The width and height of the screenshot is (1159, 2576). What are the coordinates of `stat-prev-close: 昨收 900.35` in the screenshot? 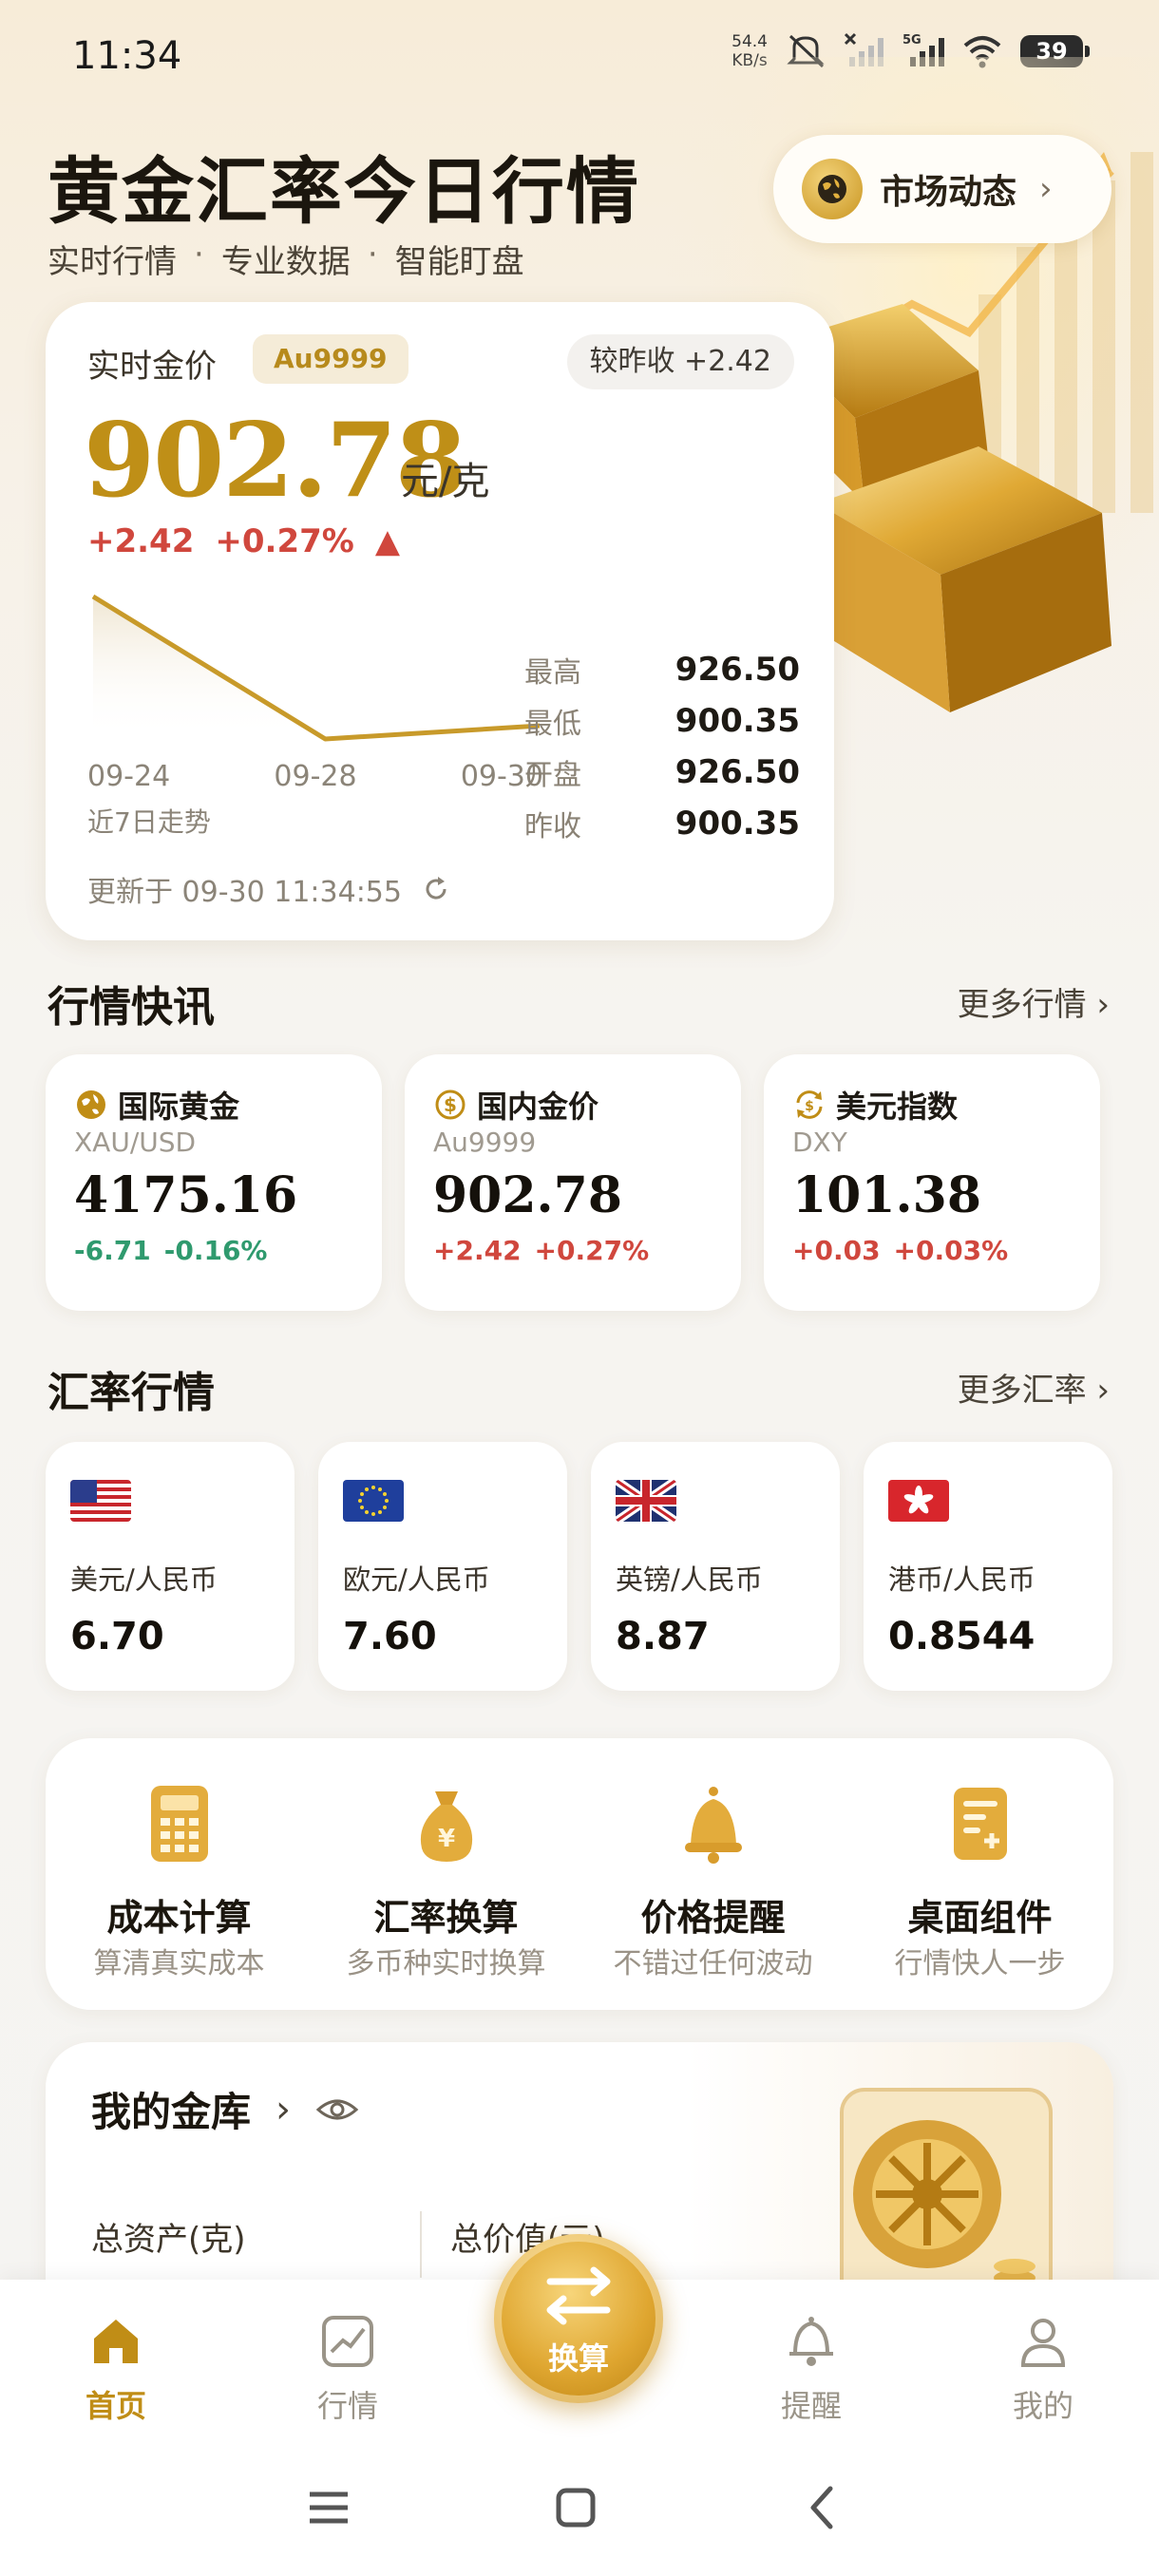 It's located at (662, 824).